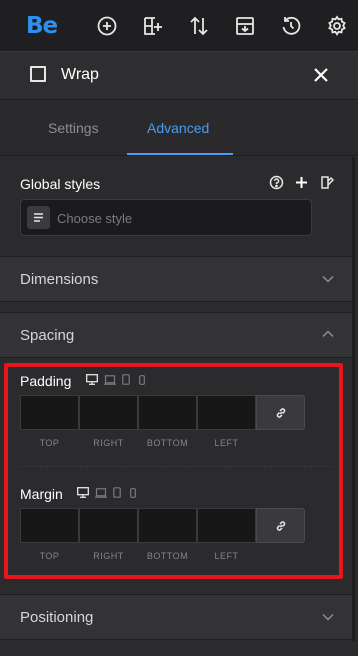  What do you see at coordinates (327, 182) in the screenshot?
I see `style-edit-icon` at bounding box center [327, 182].